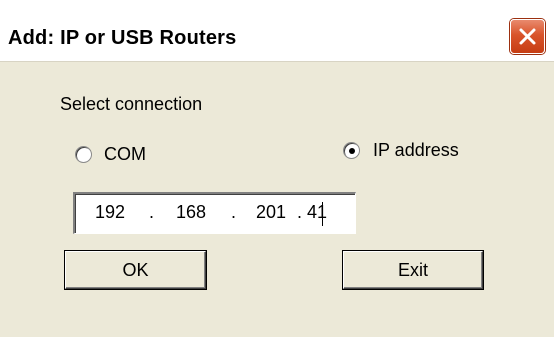 The height and width of the screenshot is (337, 554). I want to click on ip-octet-2: 168, so click(191, 212).